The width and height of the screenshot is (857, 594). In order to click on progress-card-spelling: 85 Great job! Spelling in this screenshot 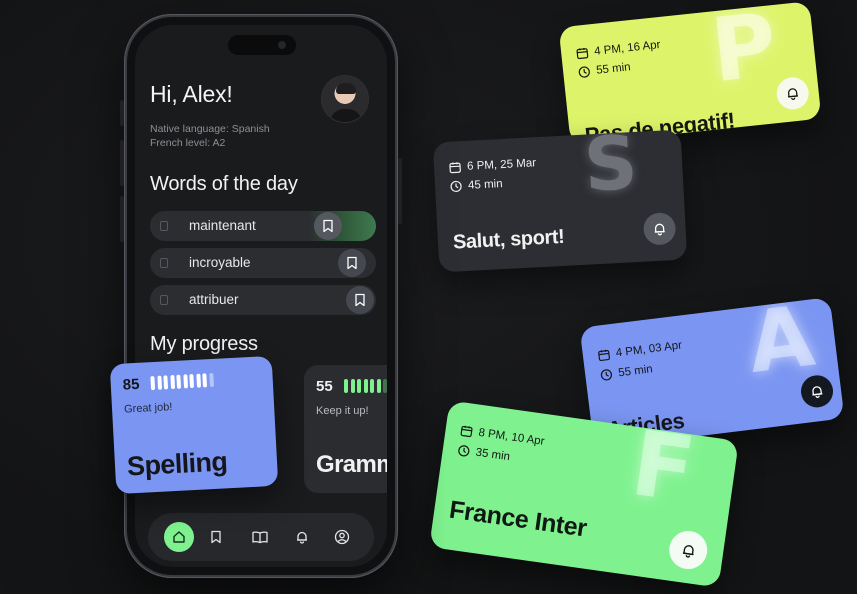, I will do `click(194, 425)`.